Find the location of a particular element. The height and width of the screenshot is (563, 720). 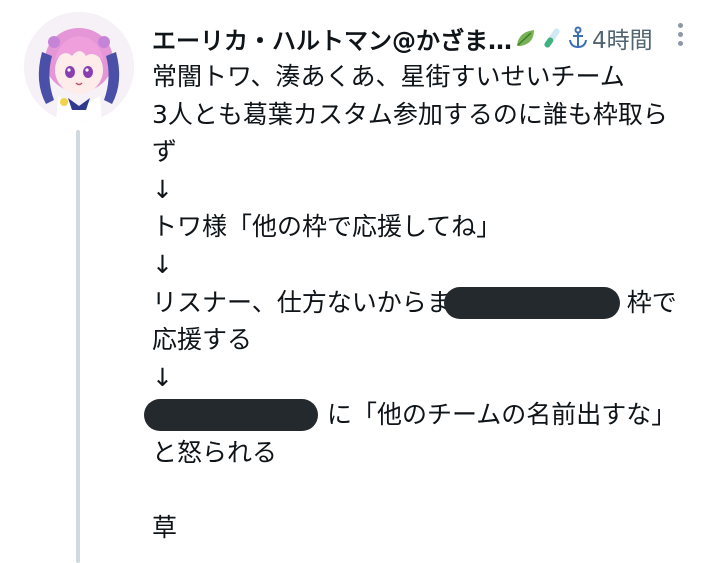

avatar is located at coordinates (79, 67).